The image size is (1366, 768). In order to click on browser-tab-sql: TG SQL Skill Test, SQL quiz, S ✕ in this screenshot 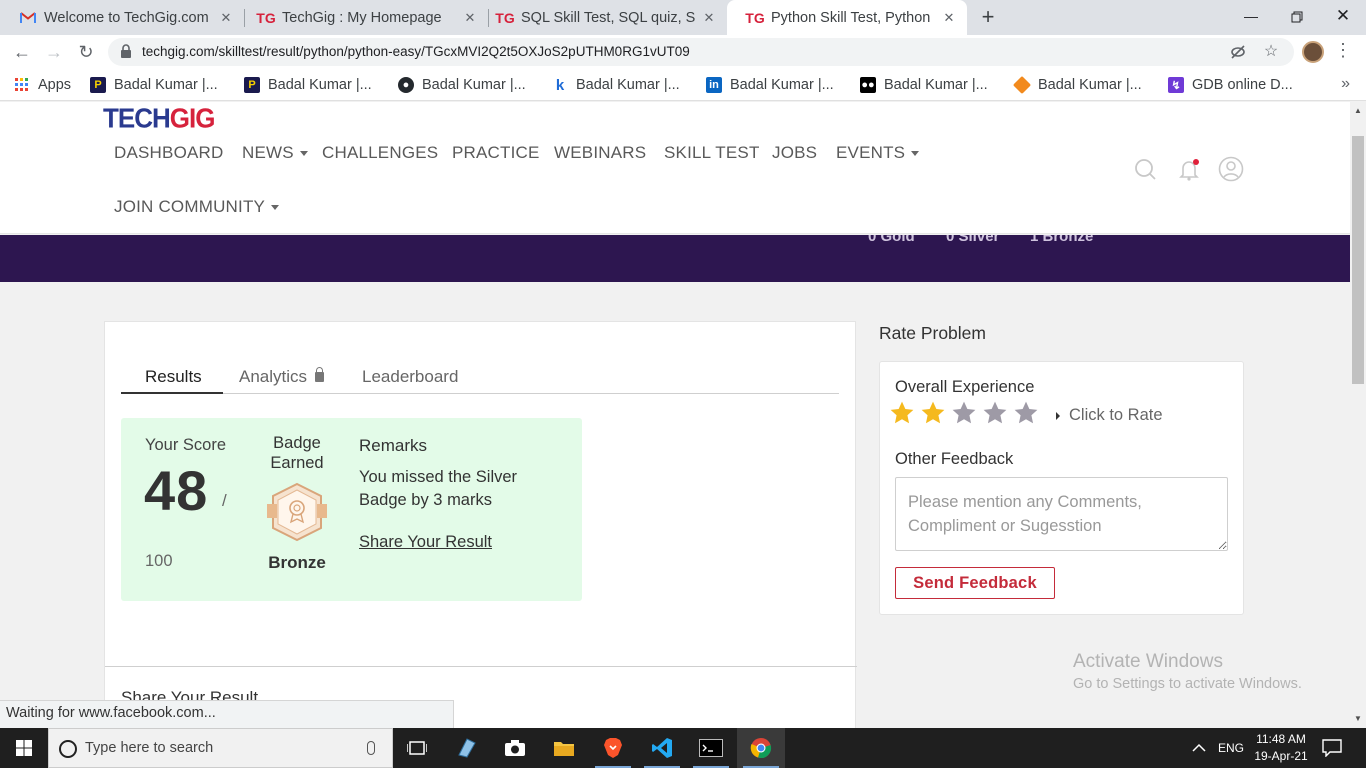, I will do `click(602, 17)`.